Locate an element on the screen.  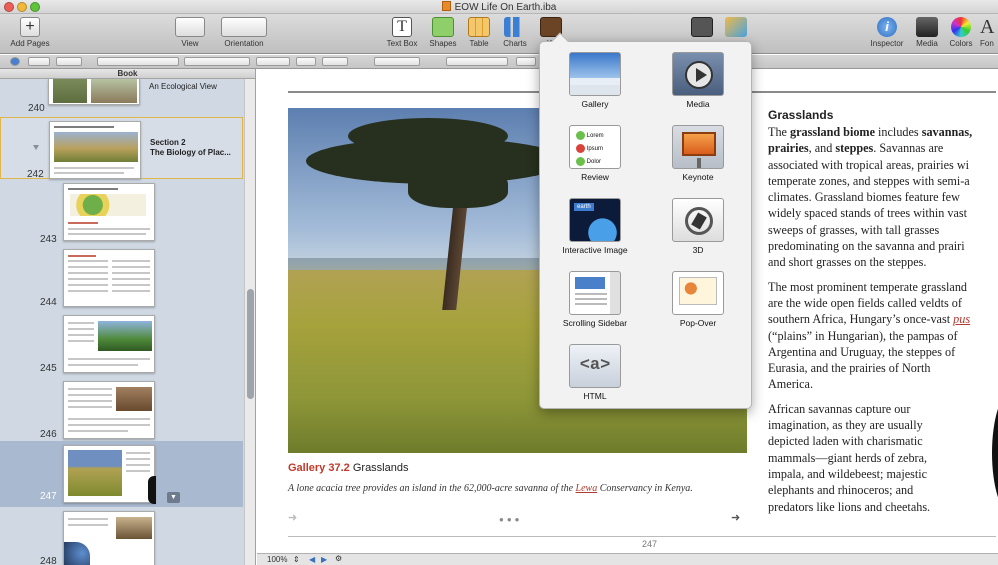
list-style-select is located at coordinates (69, 61).